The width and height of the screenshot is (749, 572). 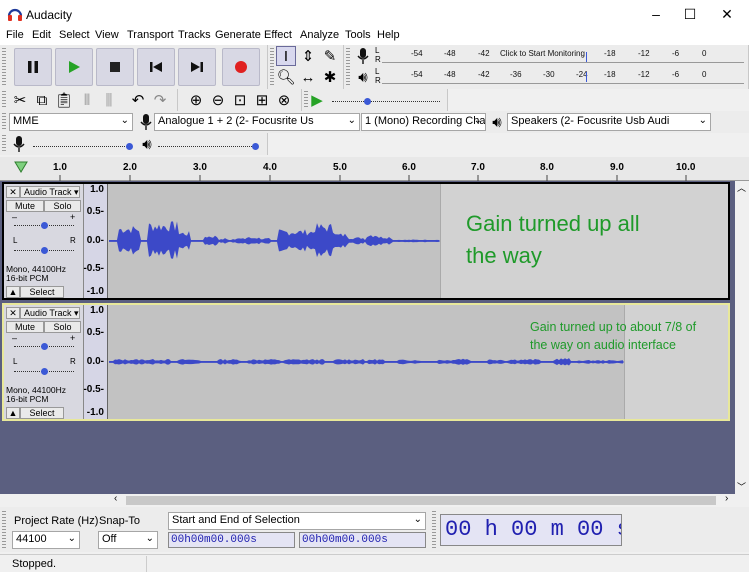 What do you see at coordinates (46, 540) in the screenshot?
I see `project-rate-select: 44100 ⌄` at bounding box center [46, 540].